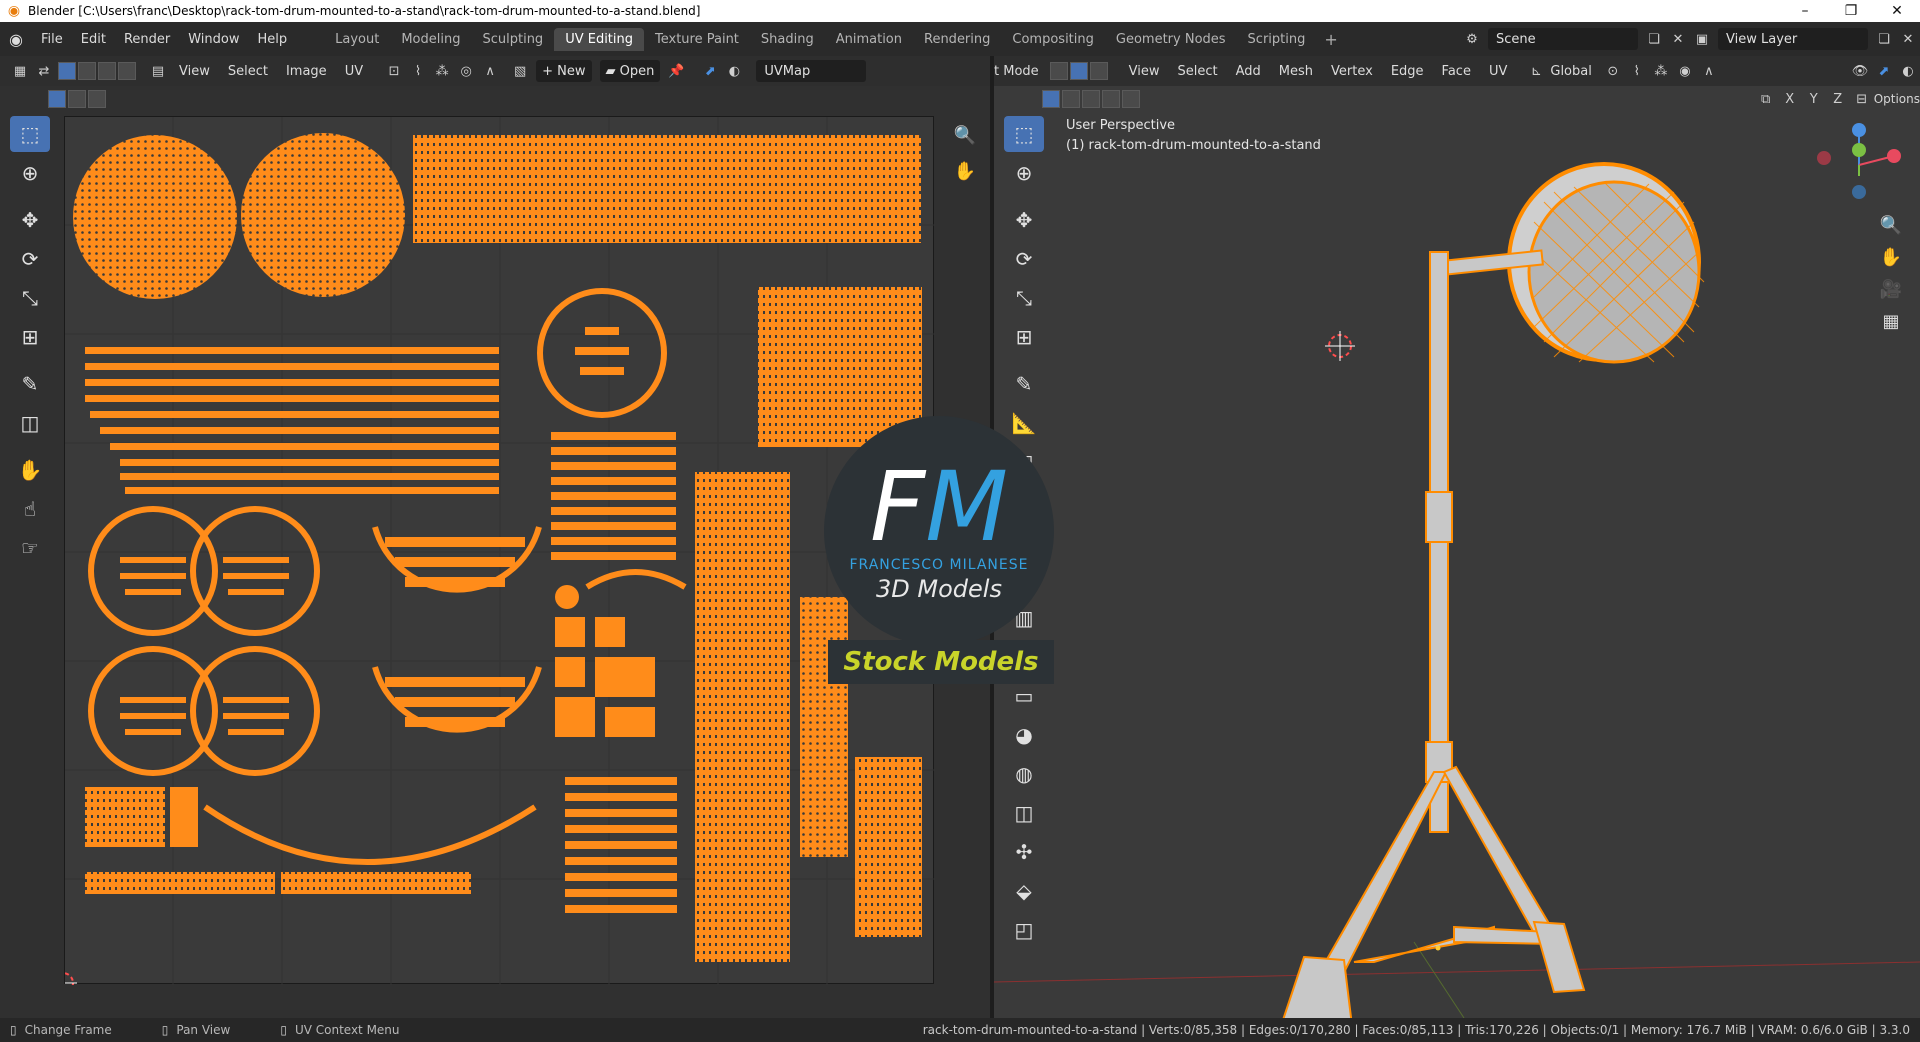 The height and width of the screenshot is (1042, 1920). What do you see at coordinates (1472, 39) in the screenshot?
I see `scene-icon: ⚙` at bounding box center [1472, 39].